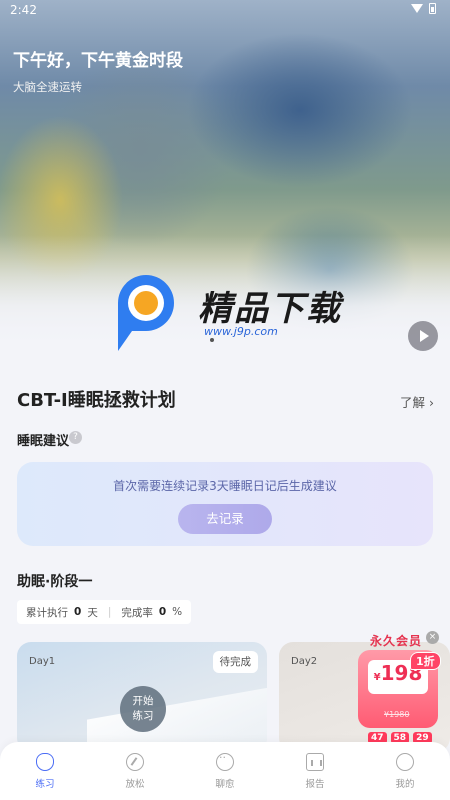 This screenshot has width=450, height=800. Describe the element at coordinates (397, 714) in the screenshot. I see `original-price: ¥1980` at that location.